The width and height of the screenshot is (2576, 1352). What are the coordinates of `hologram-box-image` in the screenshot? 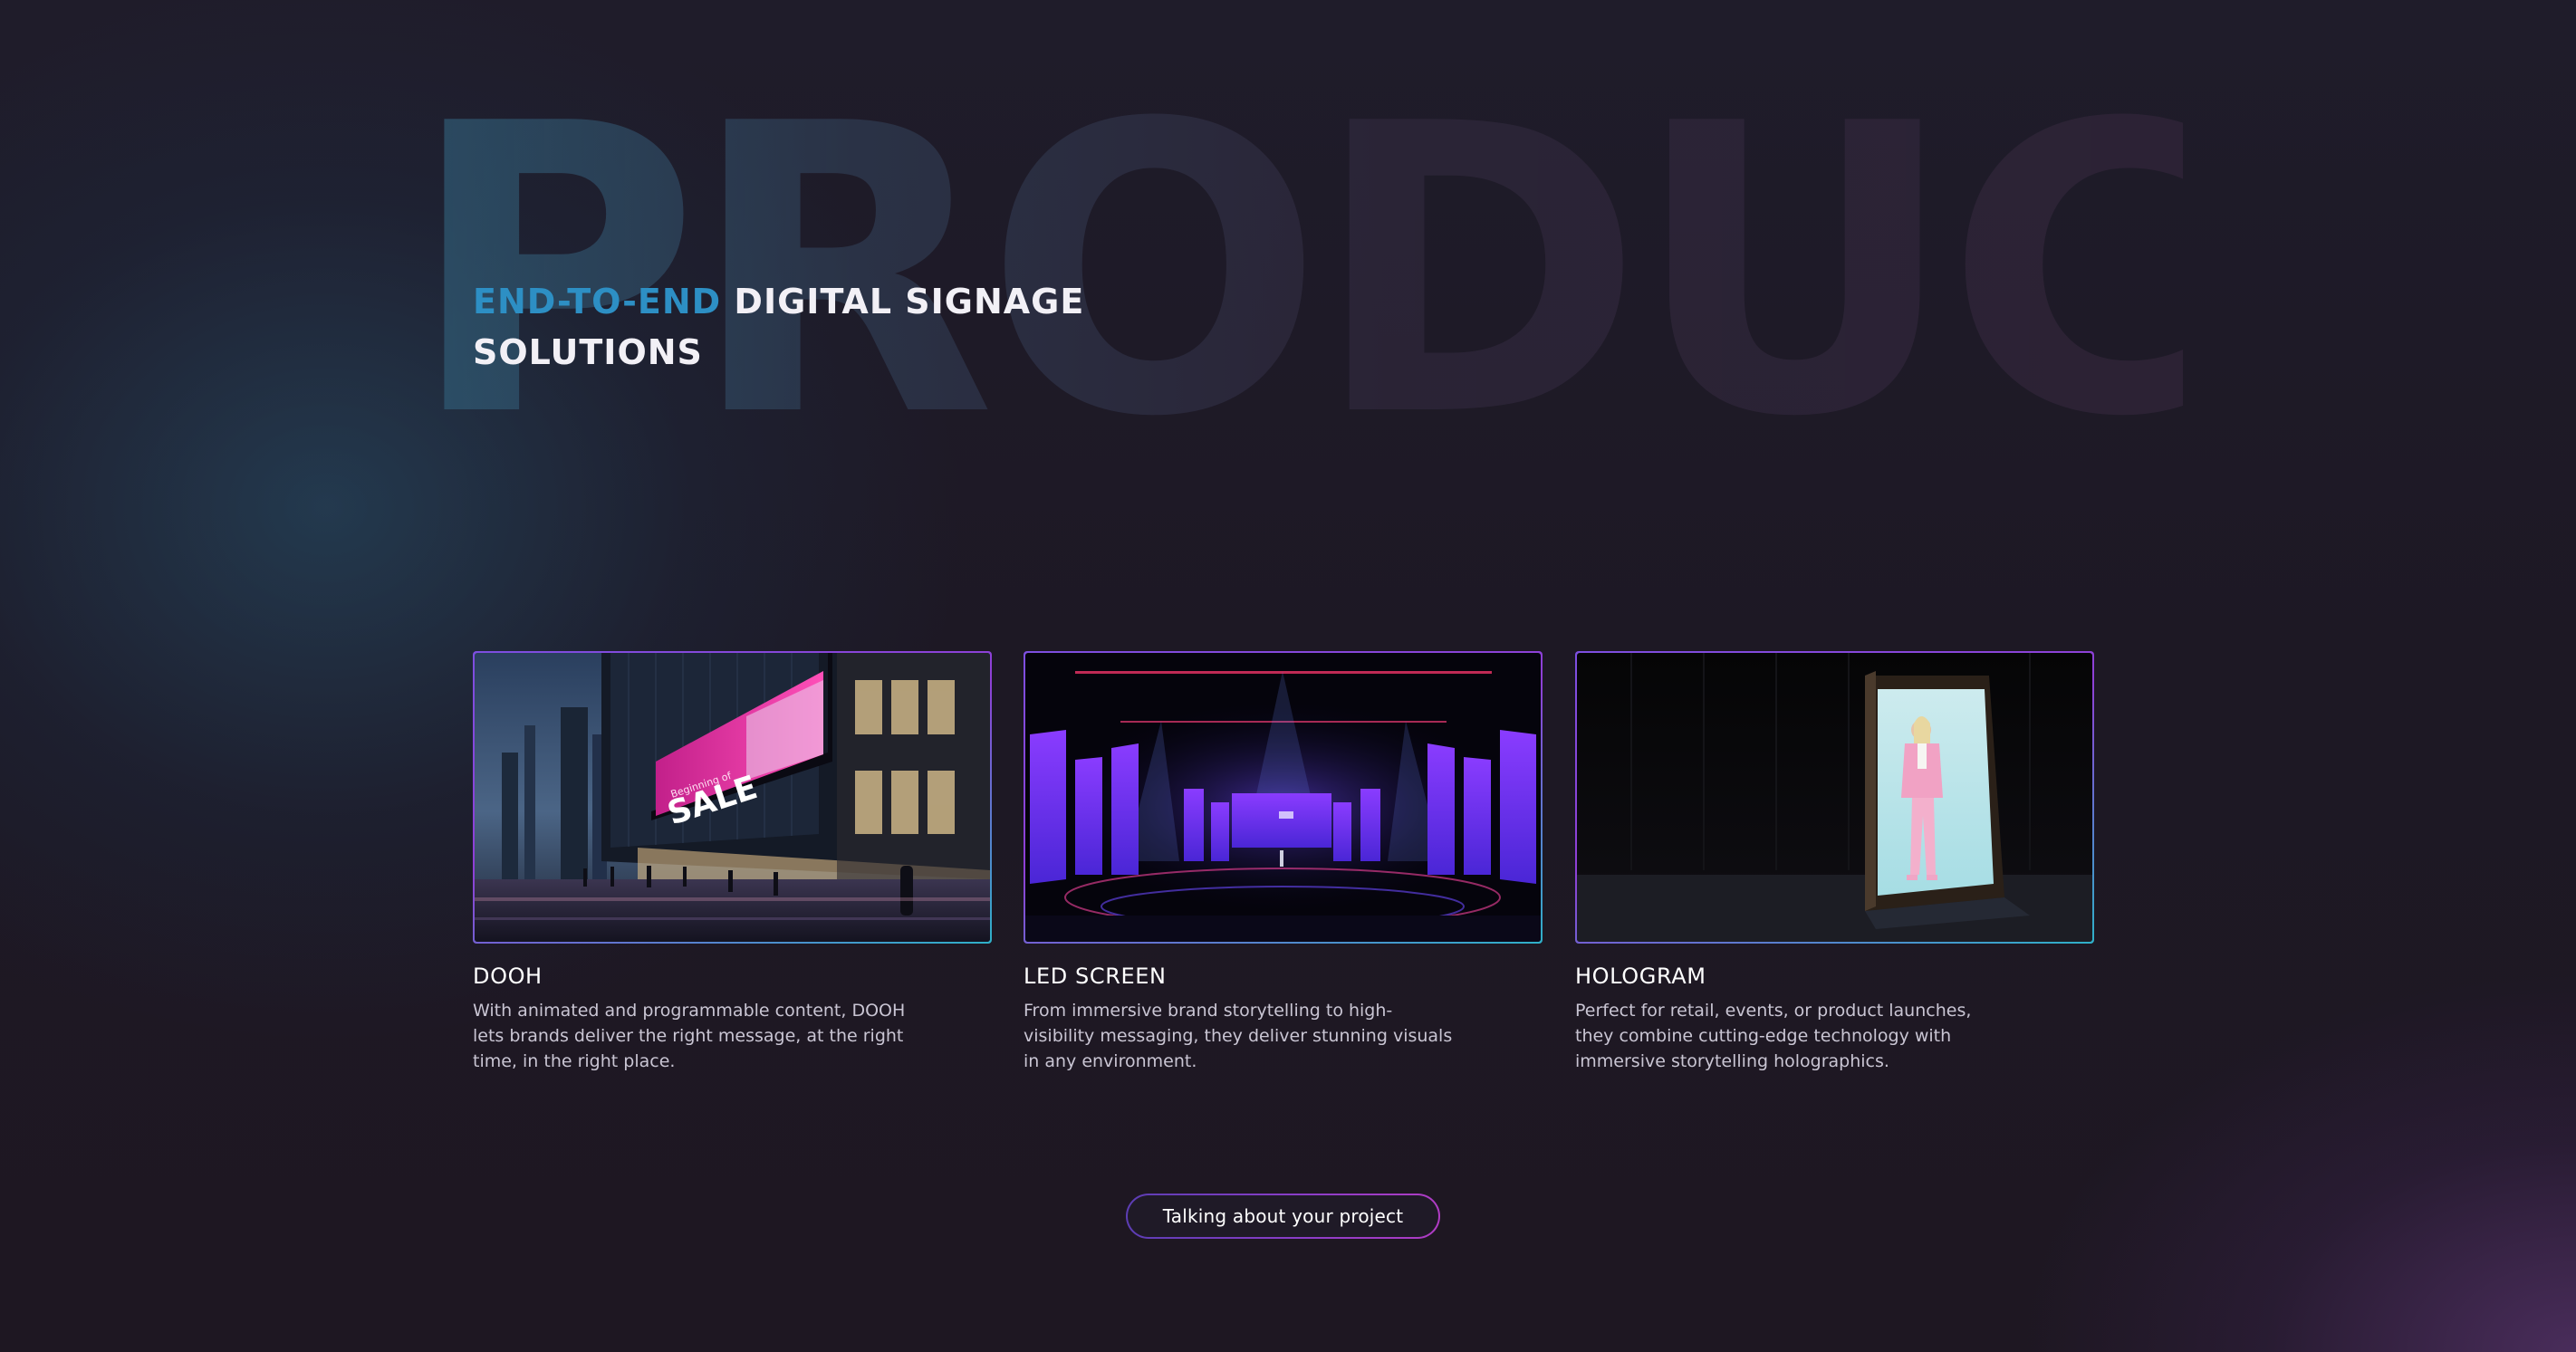 It's located at (1834, 797).